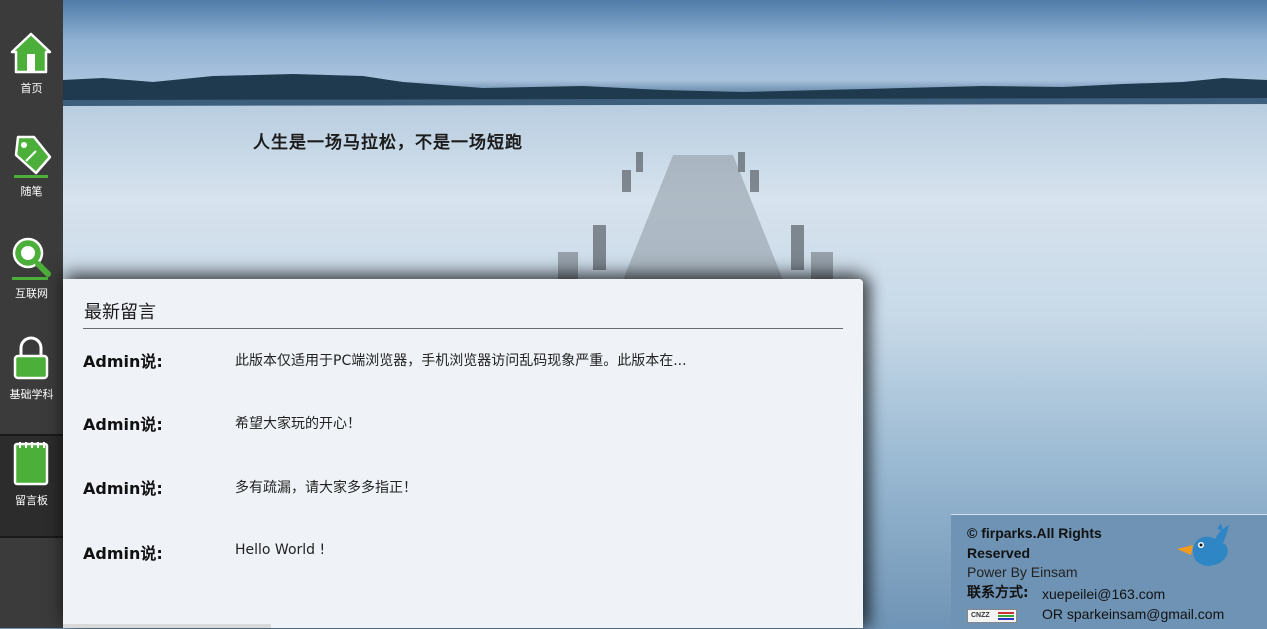 The width and height of the screenshot is (1267, 629). I want to click on horizontal-scrollbar, so click(167, 626).